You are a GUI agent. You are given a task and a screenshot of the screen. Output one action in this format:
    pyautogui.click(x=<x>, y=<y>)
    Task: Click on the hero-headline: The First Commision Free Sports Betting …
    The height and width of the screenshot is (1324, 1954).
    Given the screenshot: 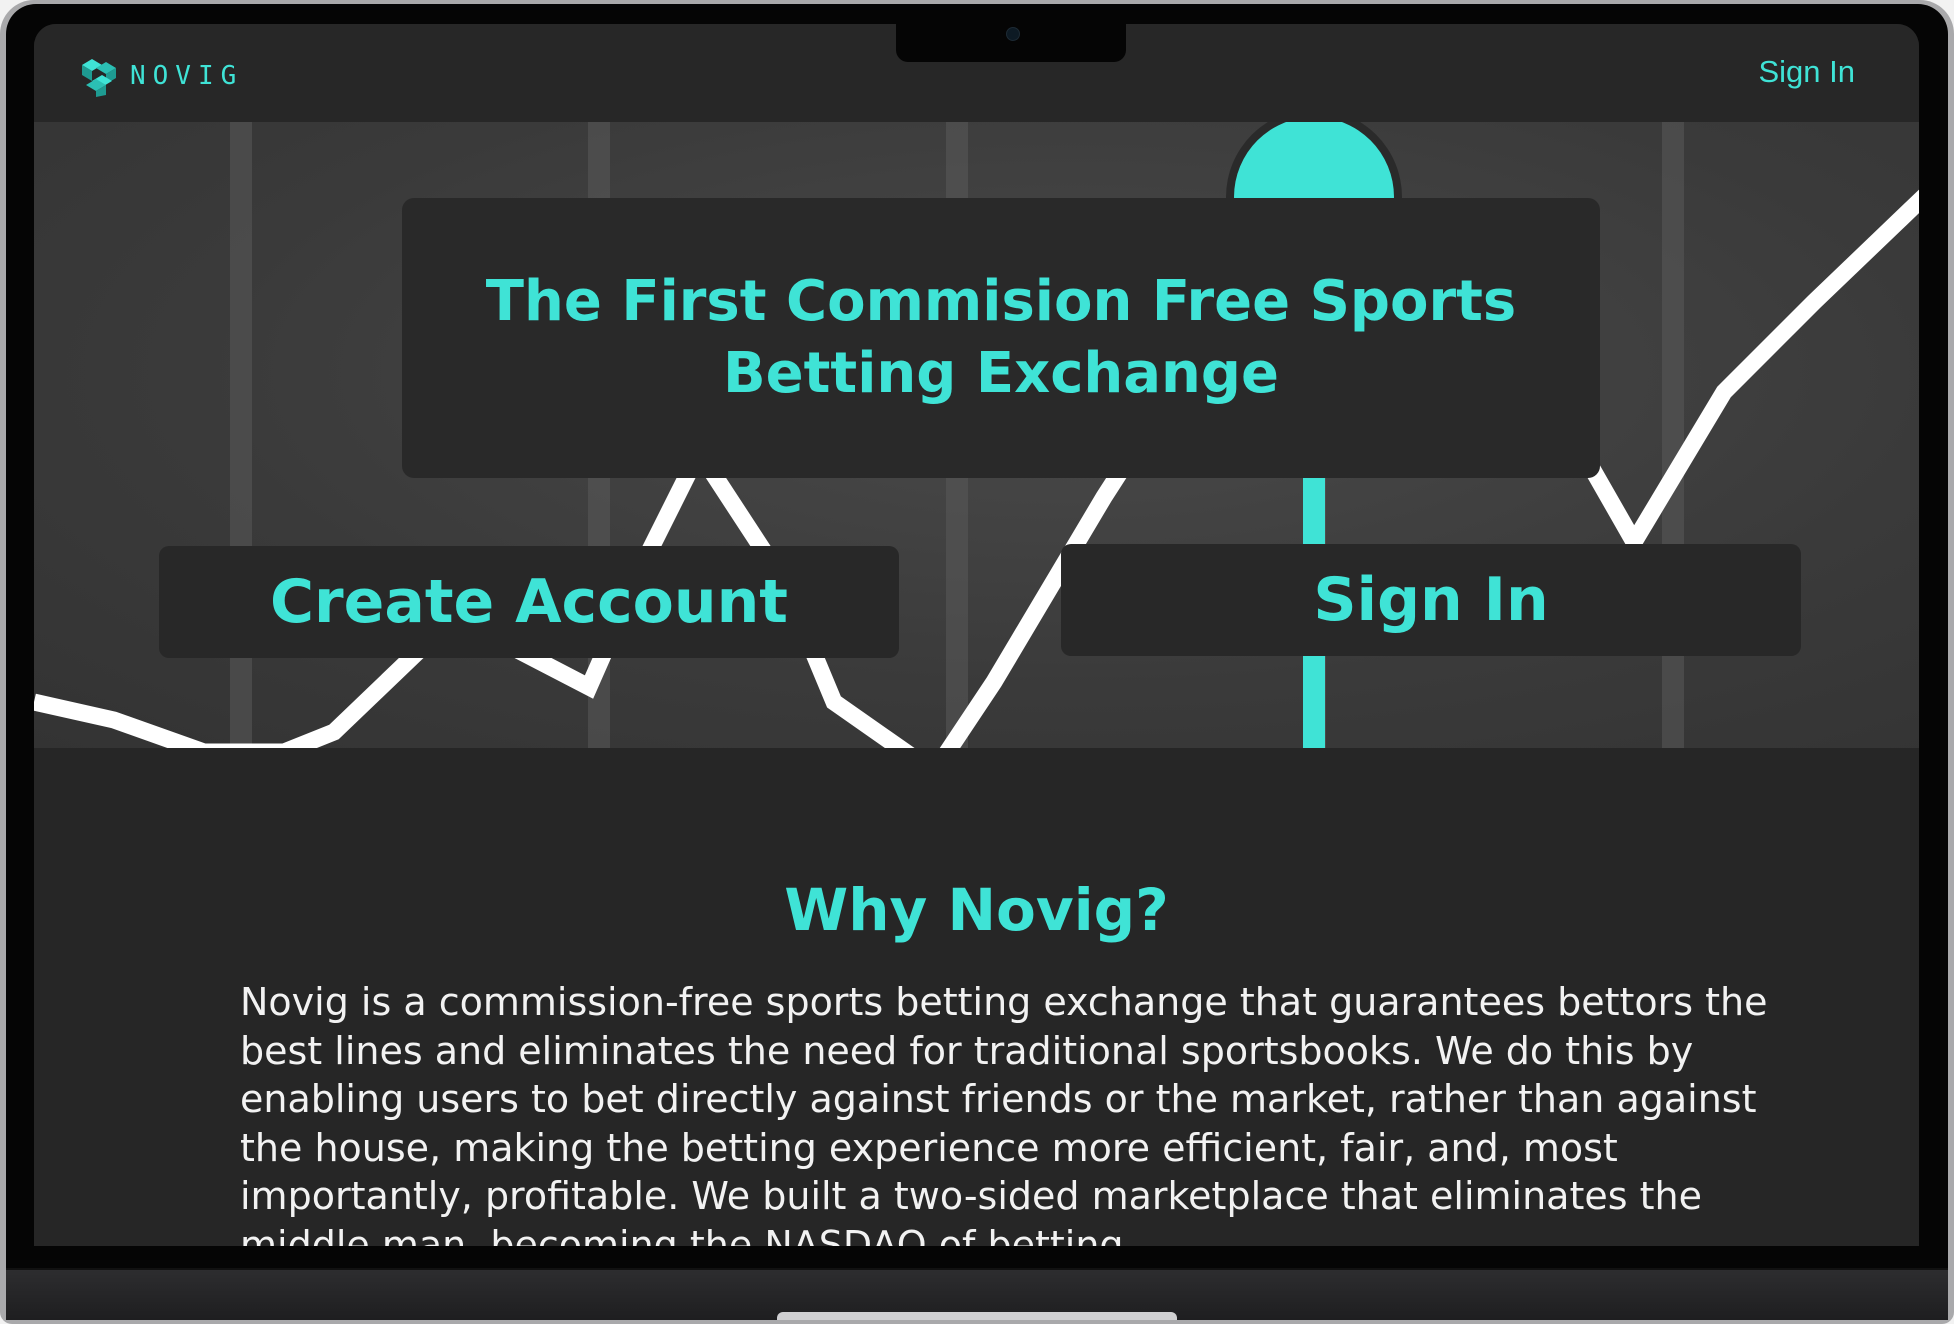 What is the action you would take?
    pyautogui.click(x=1001, y=337)
    